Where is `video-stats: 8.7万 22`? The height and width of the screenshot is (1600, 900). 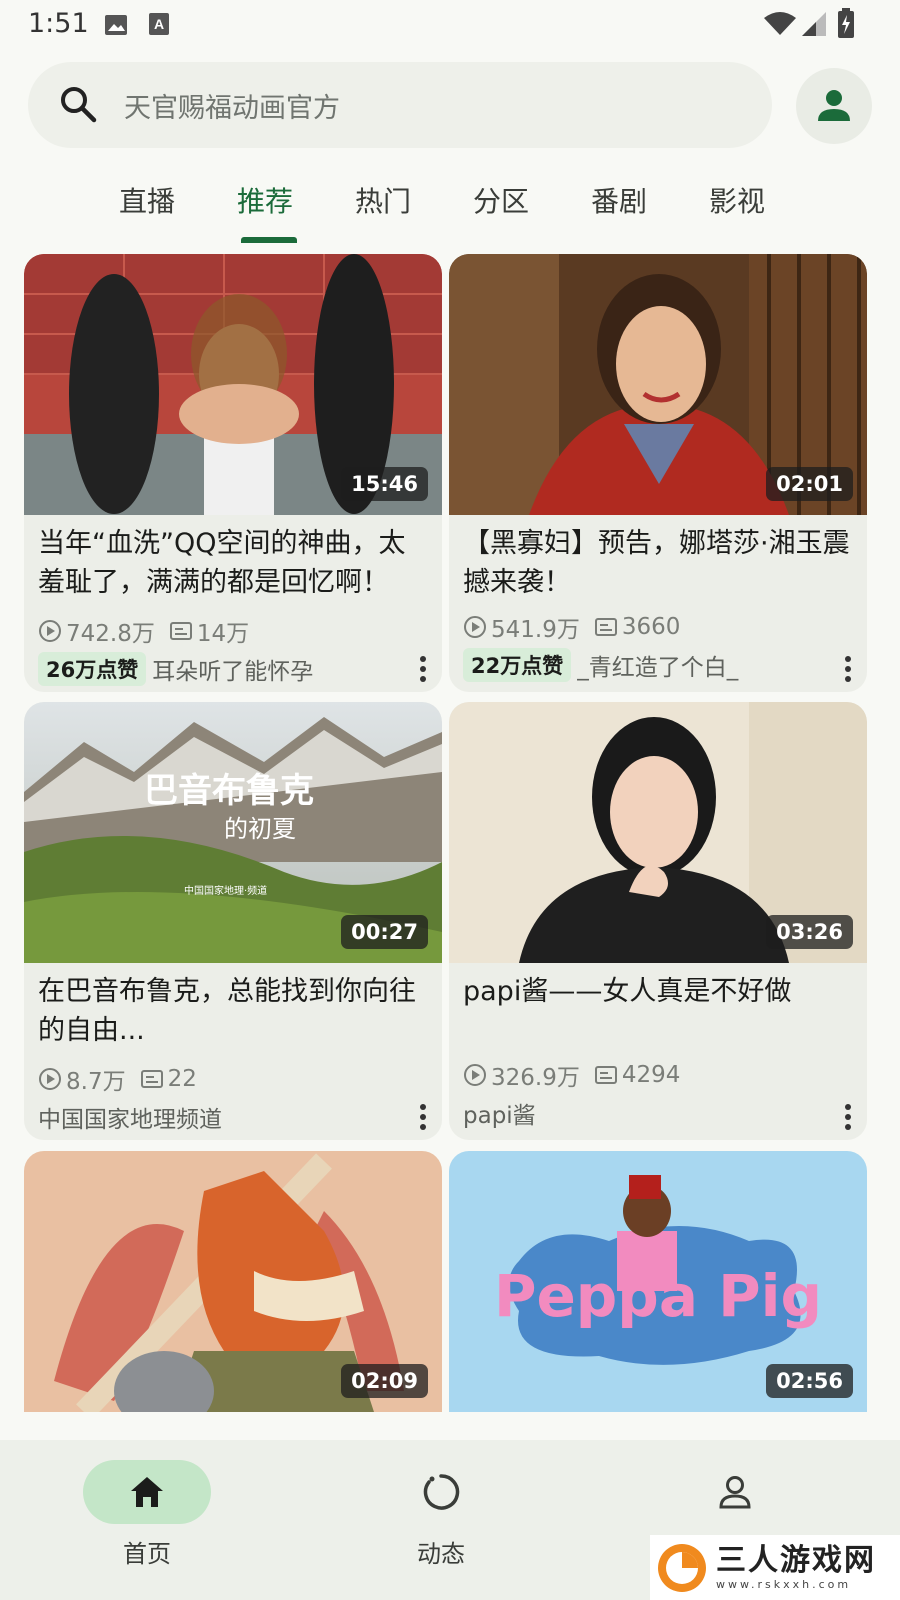 video-stats: 8.7万 22 is located at coordinates (124, 1079).